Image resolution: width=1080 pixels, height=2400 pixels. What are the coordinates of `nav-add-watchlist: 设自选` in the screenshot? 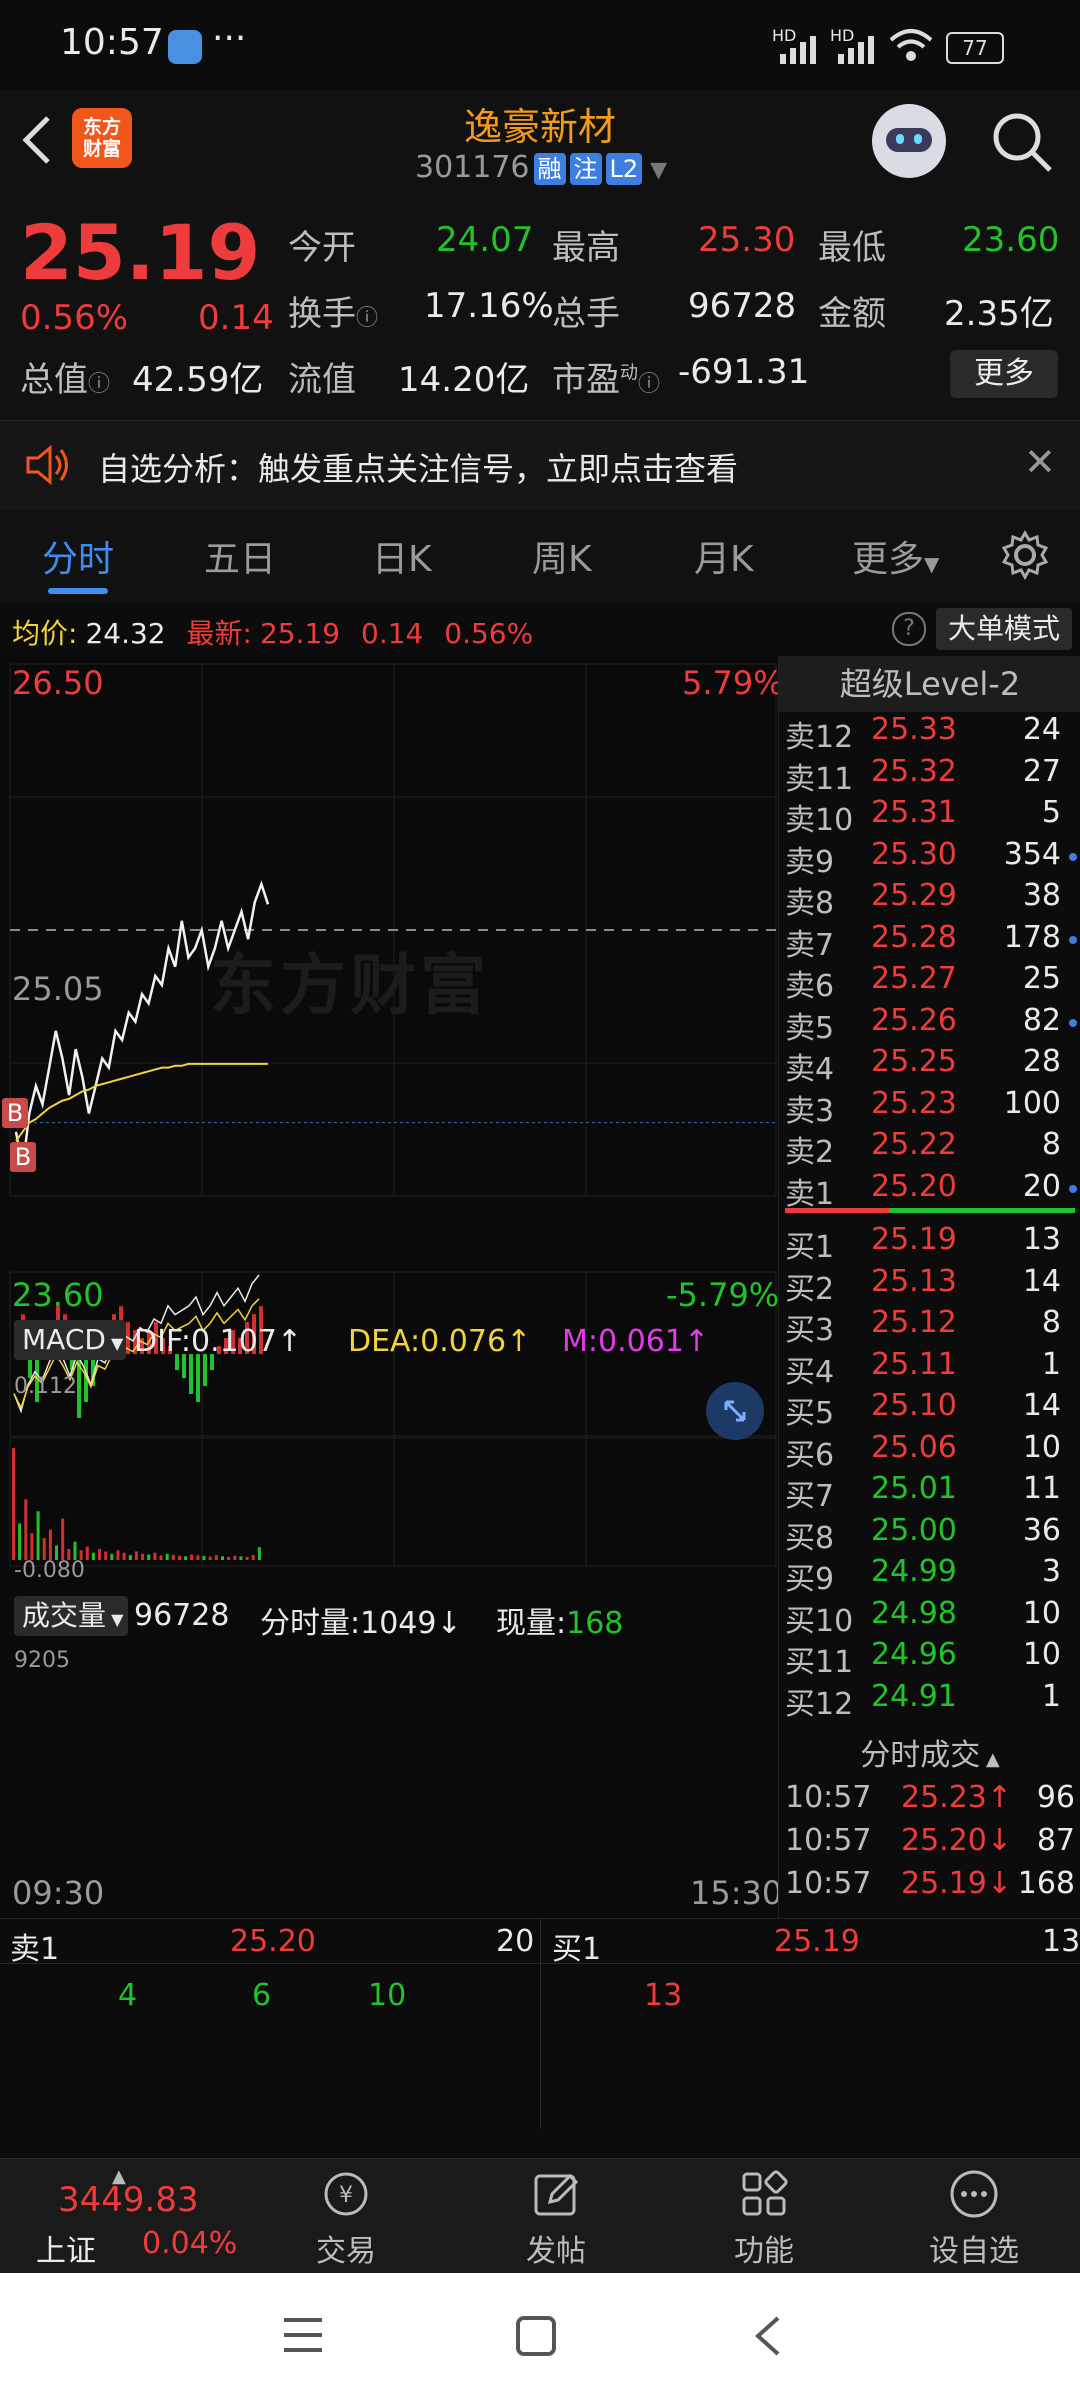 It's located at (974, 2219).